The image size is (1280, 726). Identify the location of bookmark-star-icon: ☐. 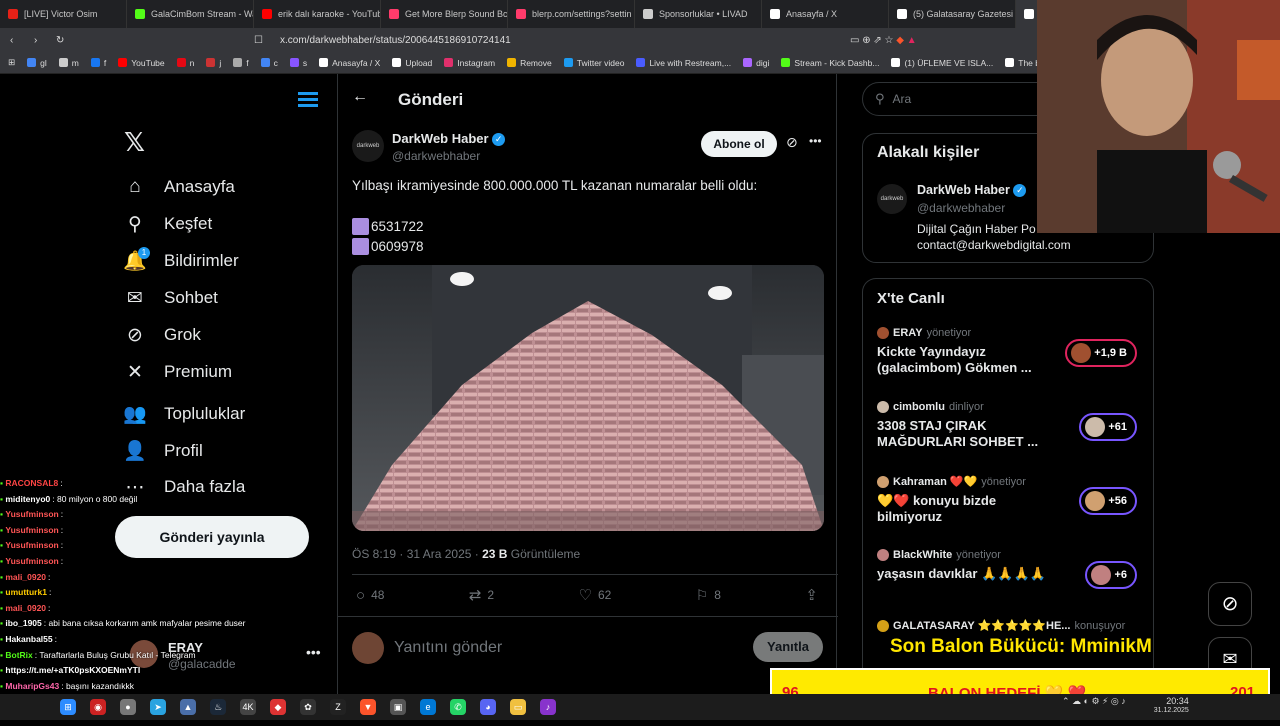
(261, 40).